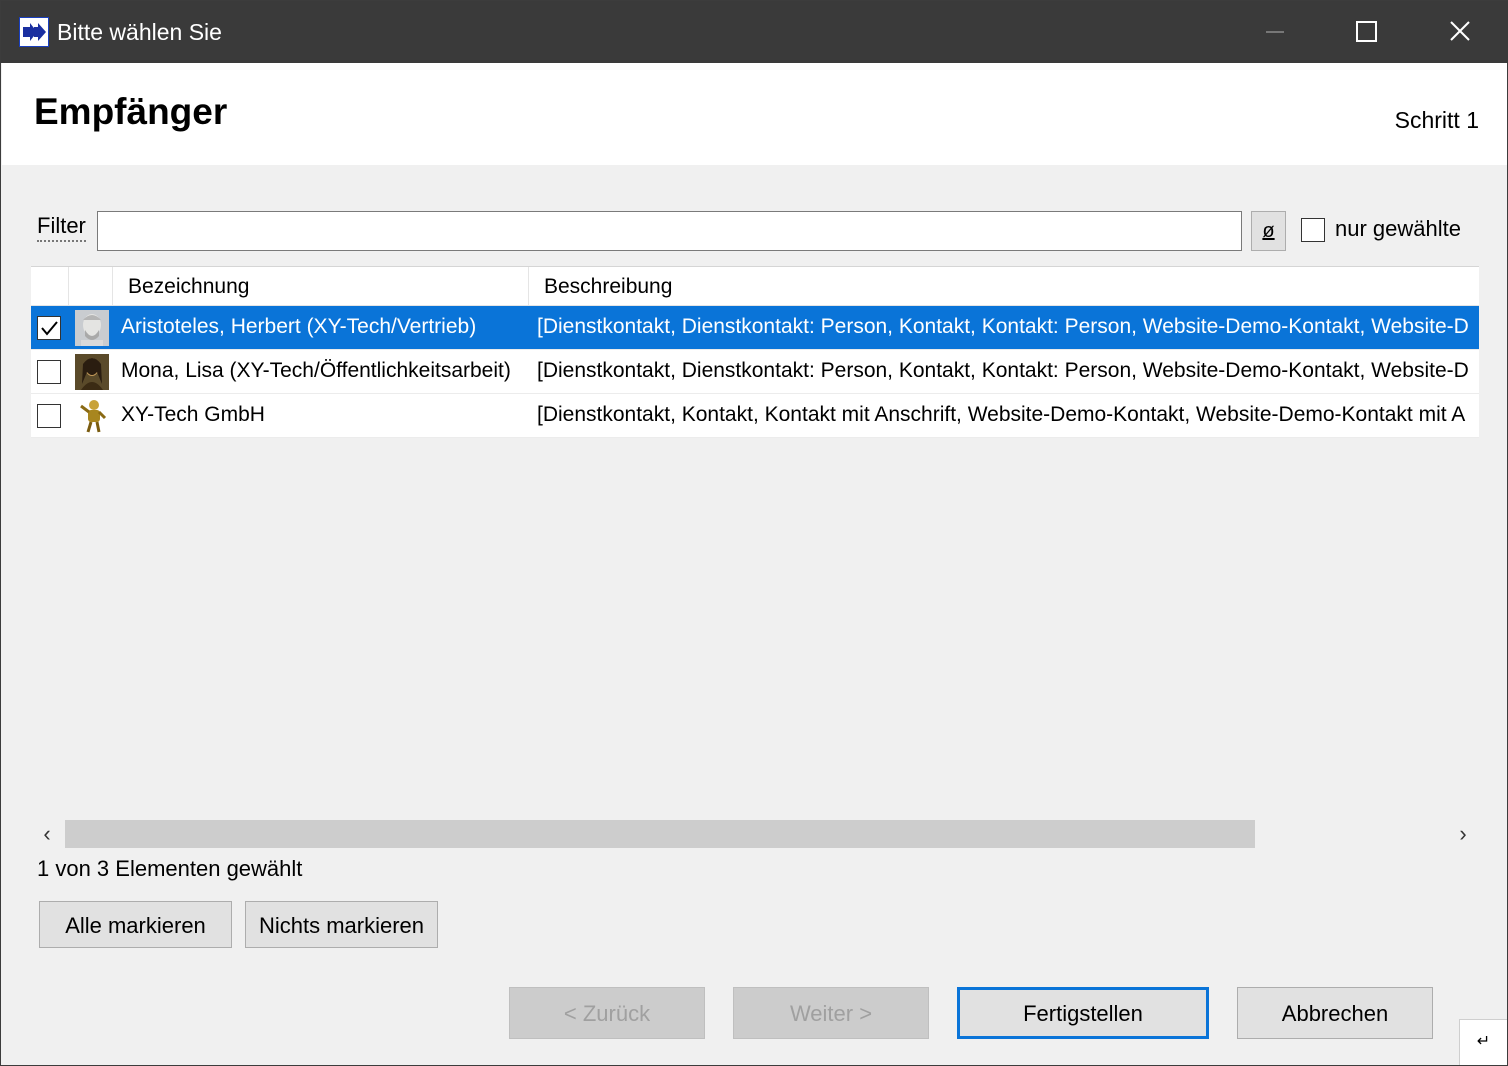 The width and height of the screenshot is (1508, 1066). What do you see at coordinates (131, 111) in the screenshot?
I see `page-title: Empfänger` at bounding box center [131, 111].